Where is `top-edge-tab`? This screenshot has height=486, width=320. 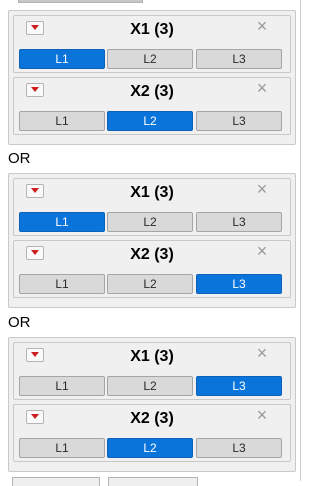 top-edge-tab is located at coordinates (80, 1).